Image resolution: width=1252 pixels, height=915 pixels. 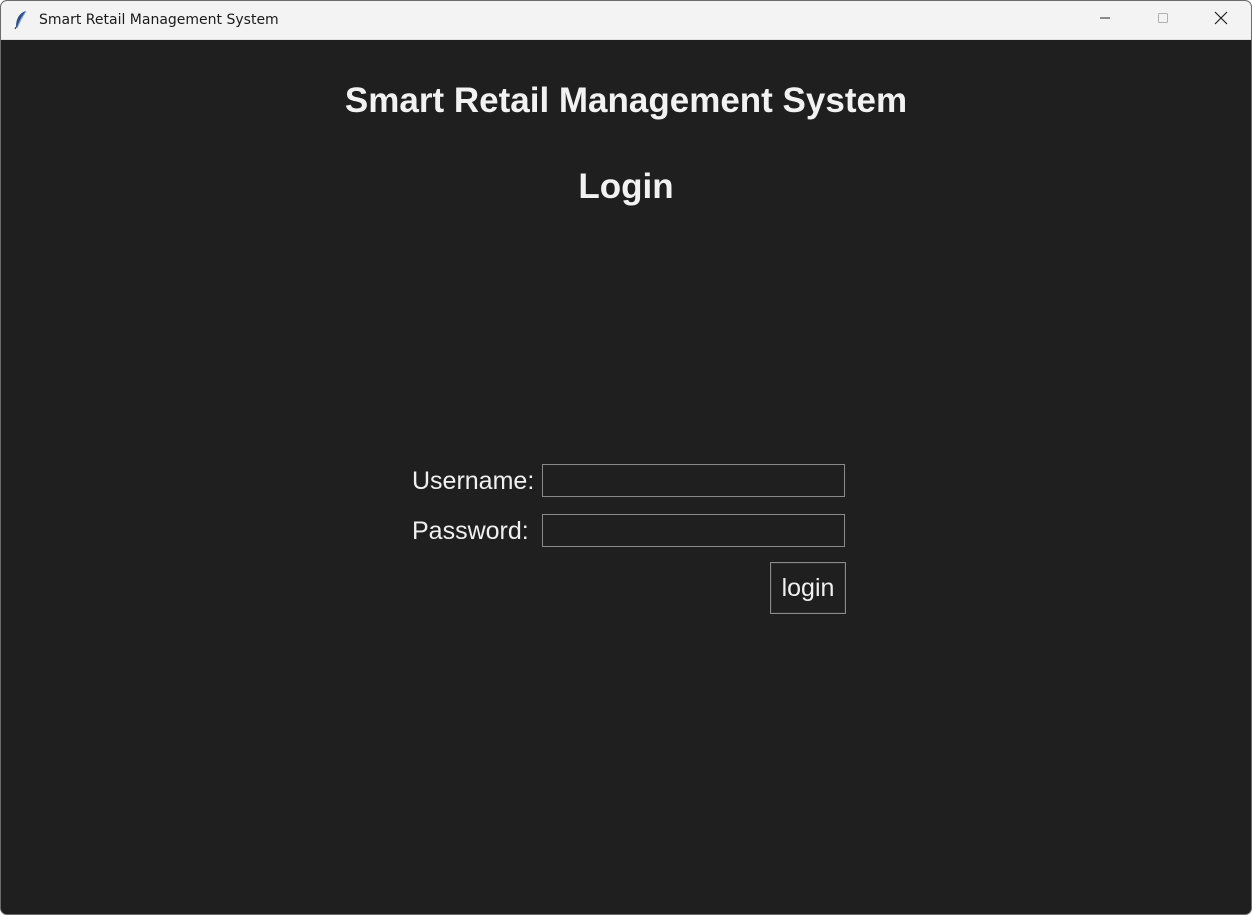 I want to click on login-button: login, so click(x=808, y=588).